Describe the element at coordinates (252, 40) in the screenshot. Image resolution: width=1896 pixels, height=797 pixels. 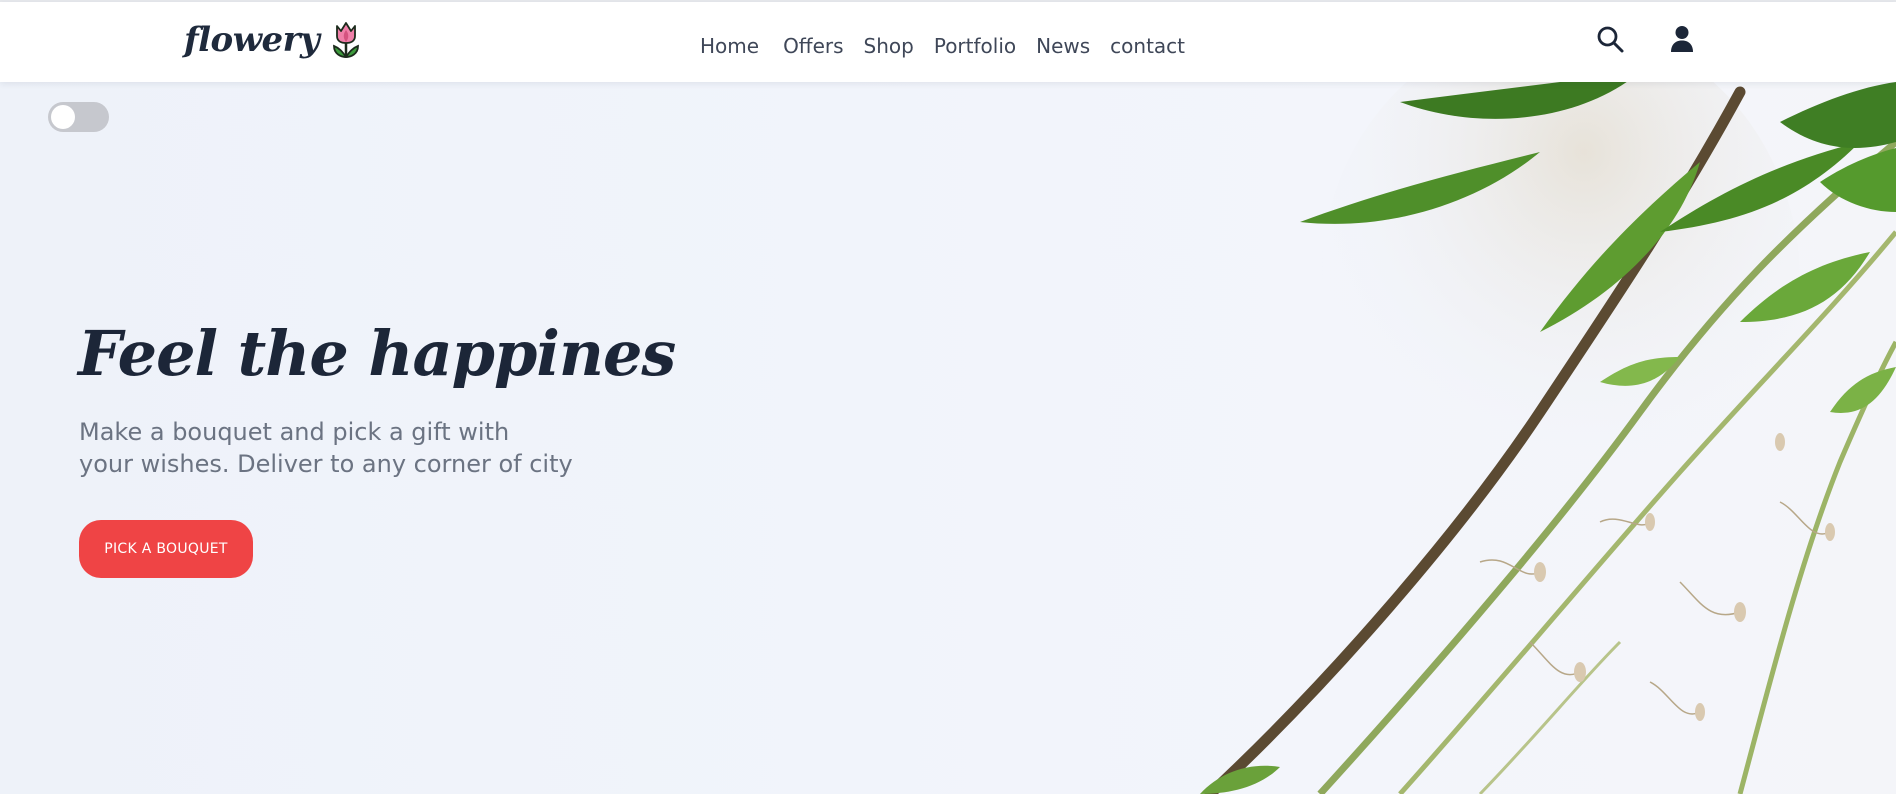
I see `logo-text: flowery` at that location.